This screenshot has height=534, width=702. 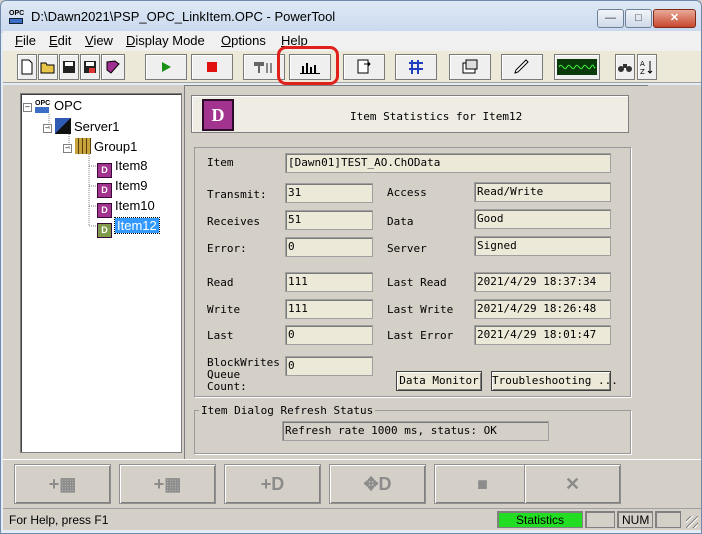 I want to click on add-server-button: +▦, so click(x=62, y=484).